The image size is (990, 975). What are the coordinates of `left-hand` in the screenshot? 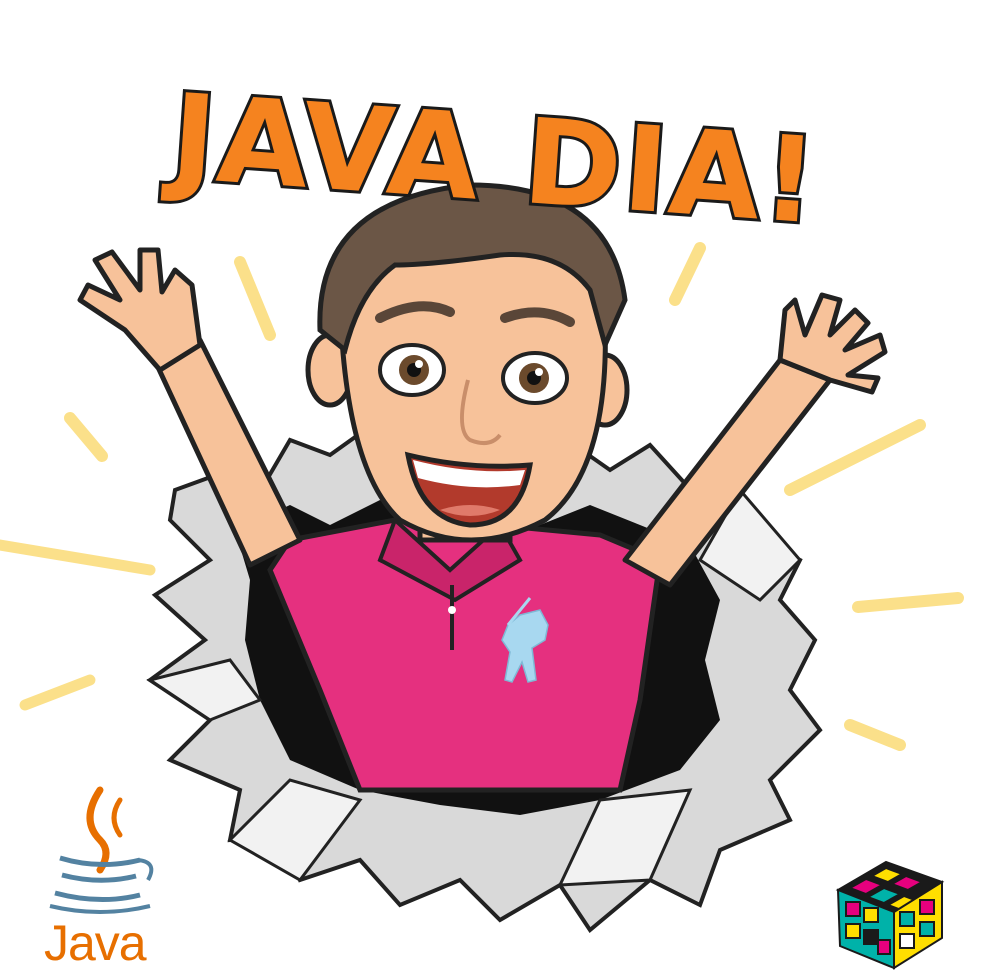 It's located at (140, 310).